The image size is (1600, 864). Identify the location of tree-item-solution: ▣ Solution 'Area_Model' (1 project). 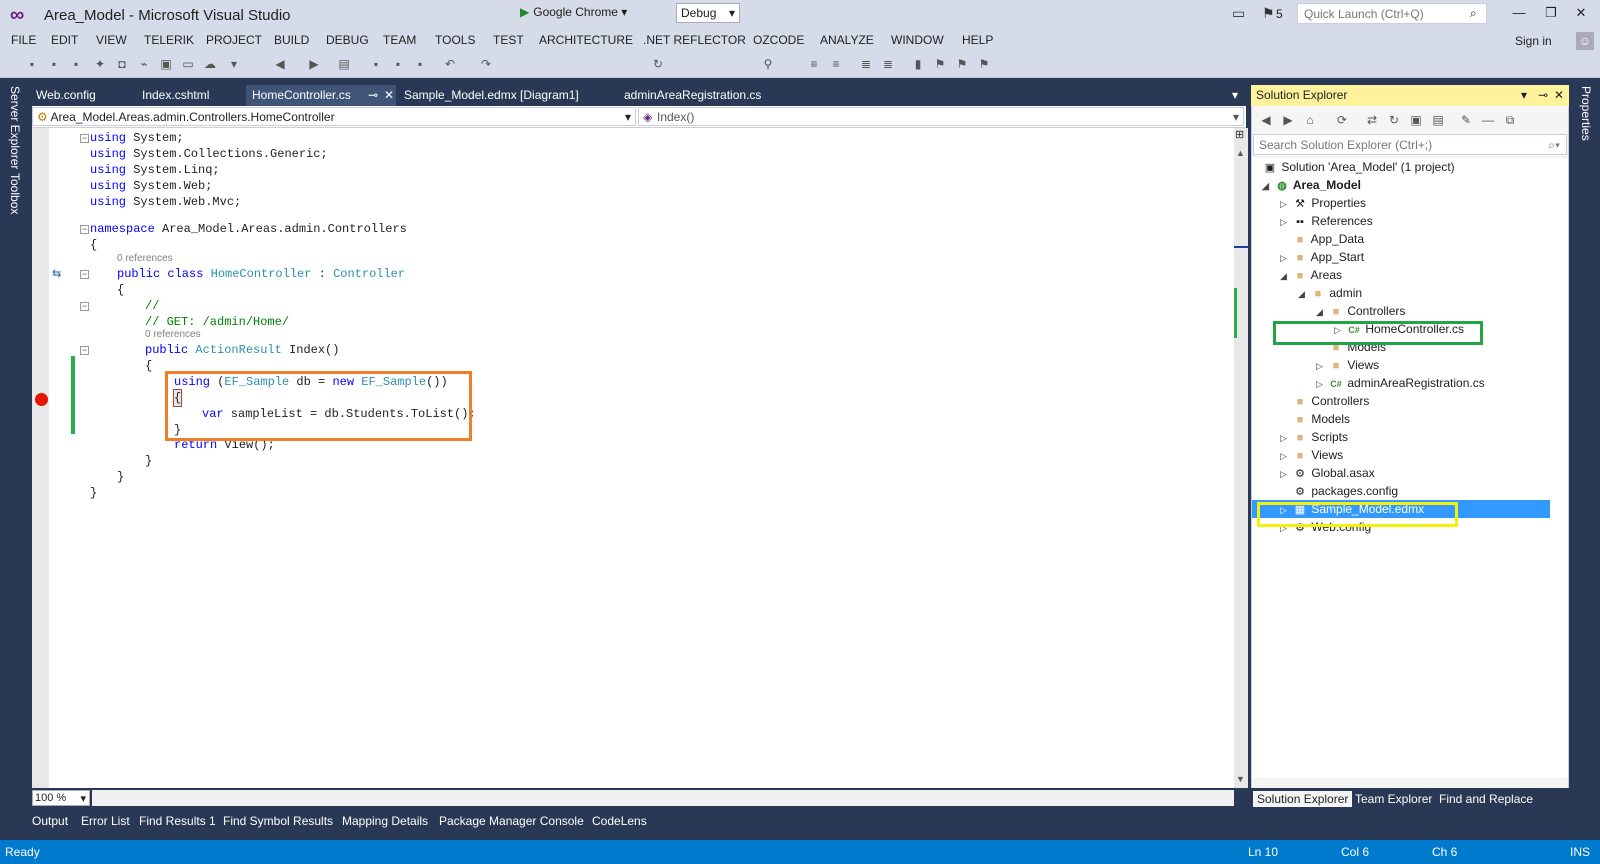
(1358, 167).